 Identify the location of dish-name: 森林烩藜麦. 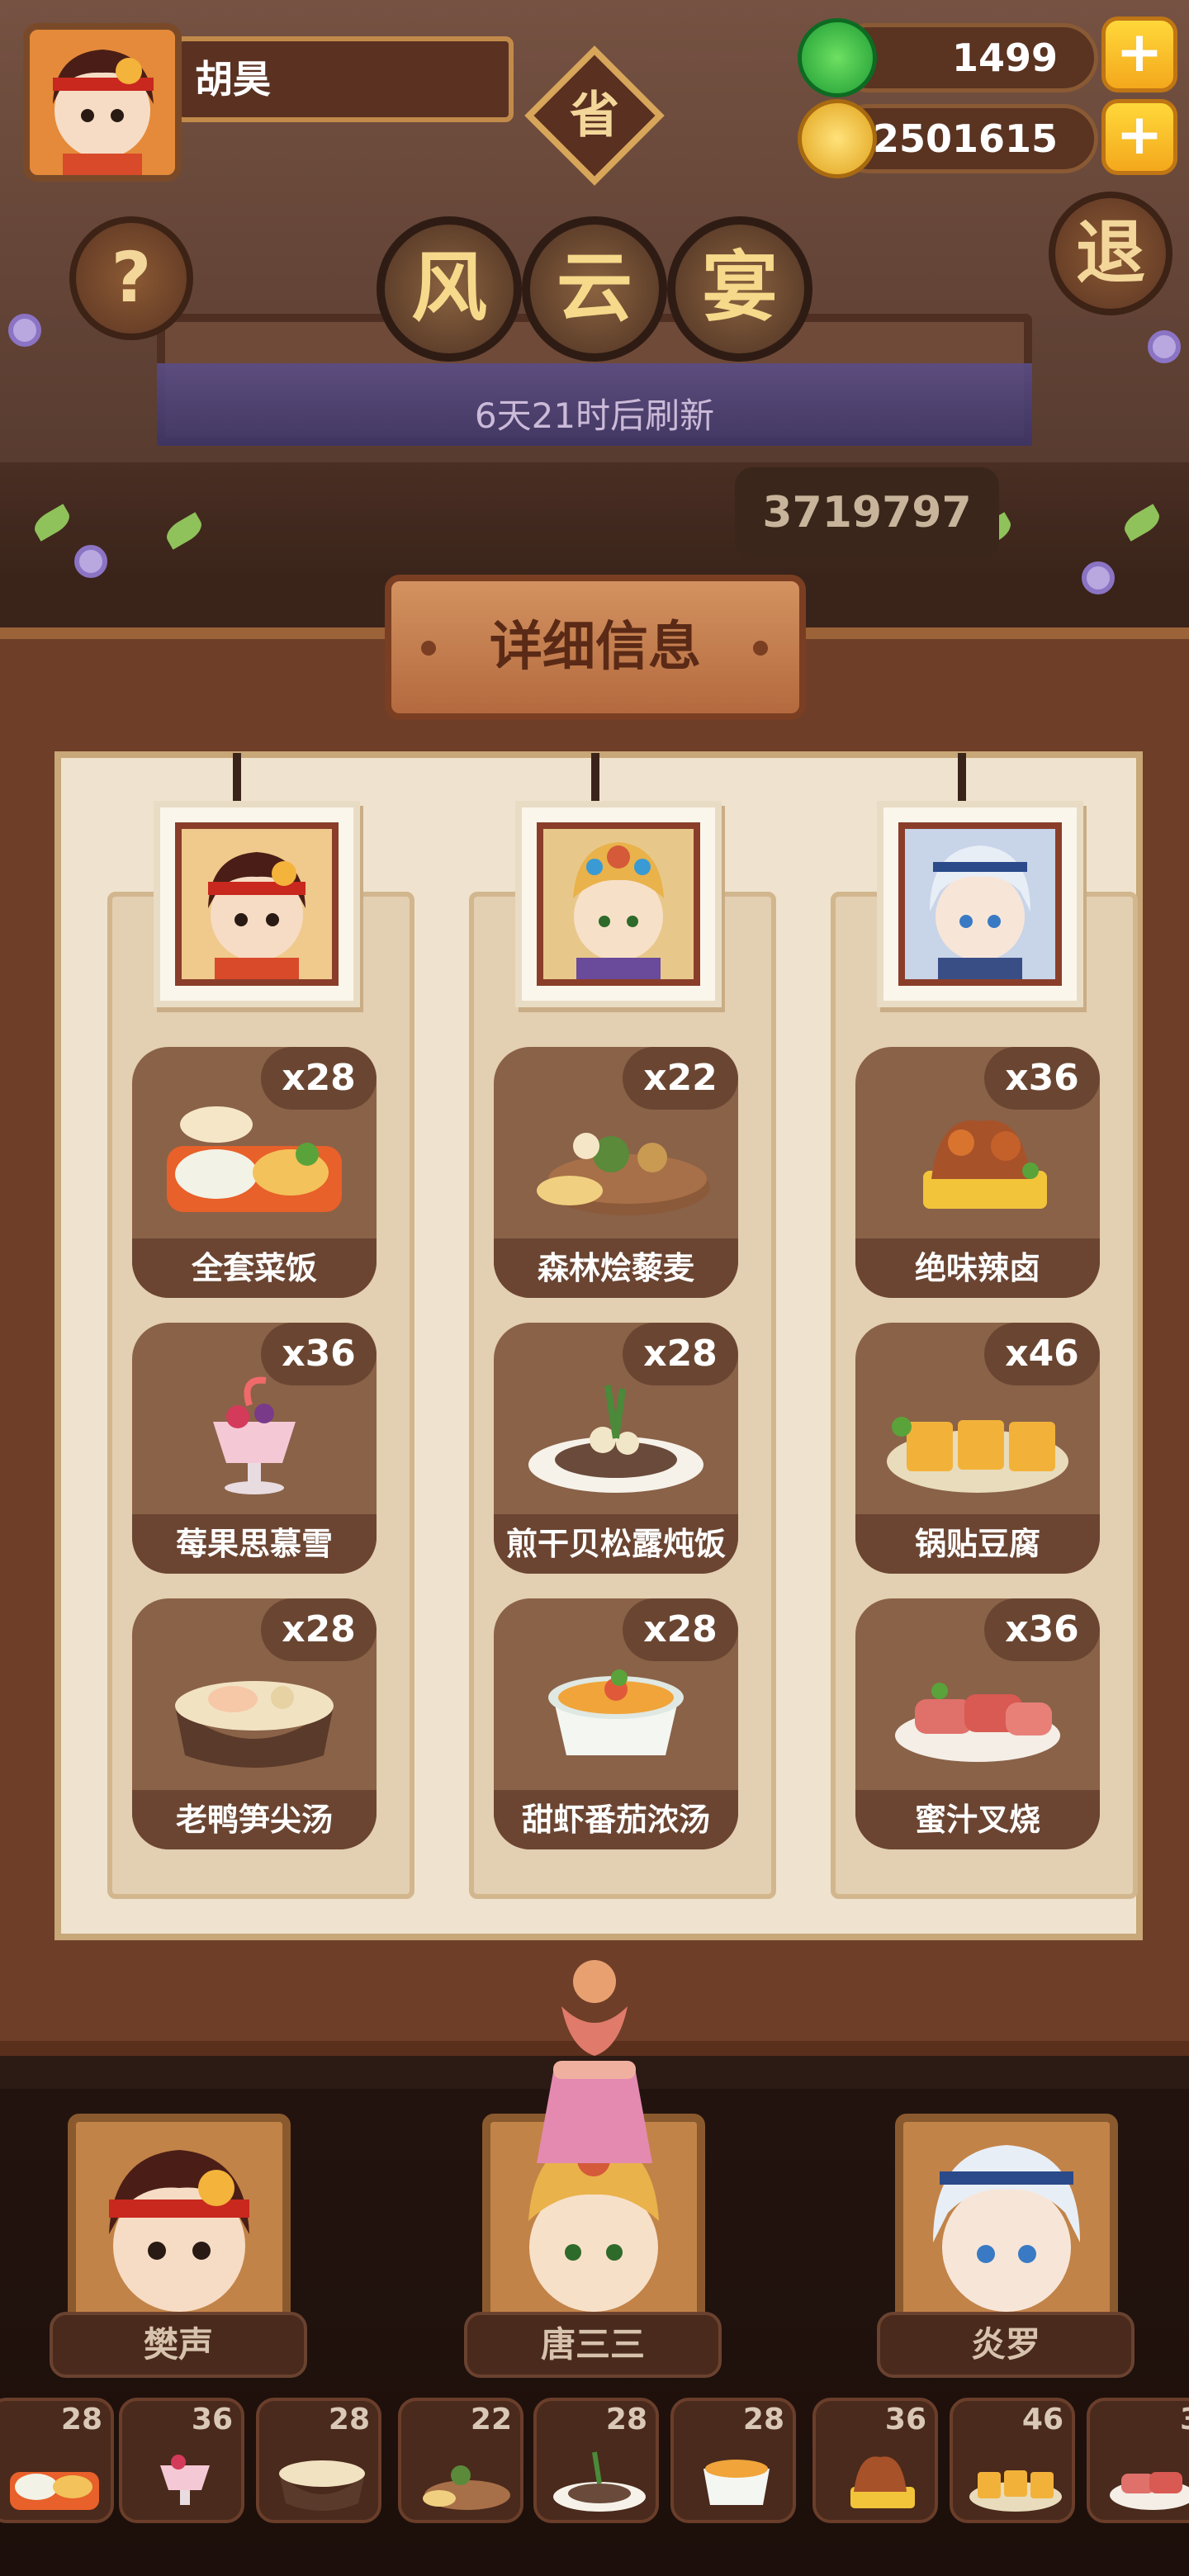
(616, 1268).